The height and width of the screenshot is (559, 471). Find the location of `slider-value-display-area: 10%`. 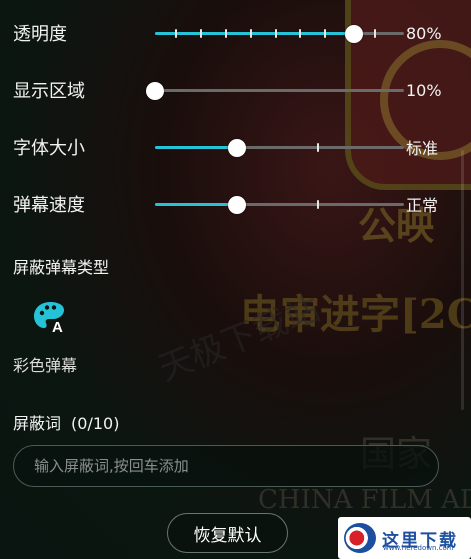

slider-value-display-area: 10% is located at coordinates (424, 90).